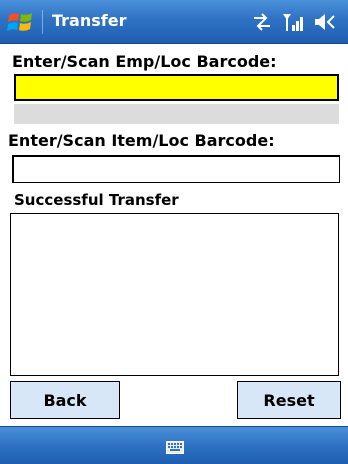 The width and height of the screenshot is (348, 464). I want to click on back-button: Back, so click(65, 400).